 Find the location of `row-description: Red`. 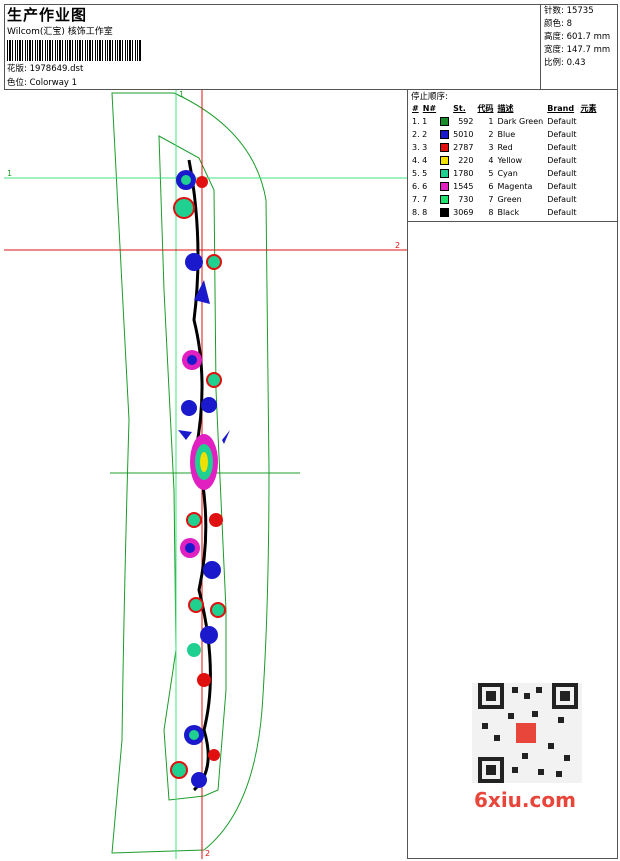

row-description: Red is located at coordinates (505, 147).